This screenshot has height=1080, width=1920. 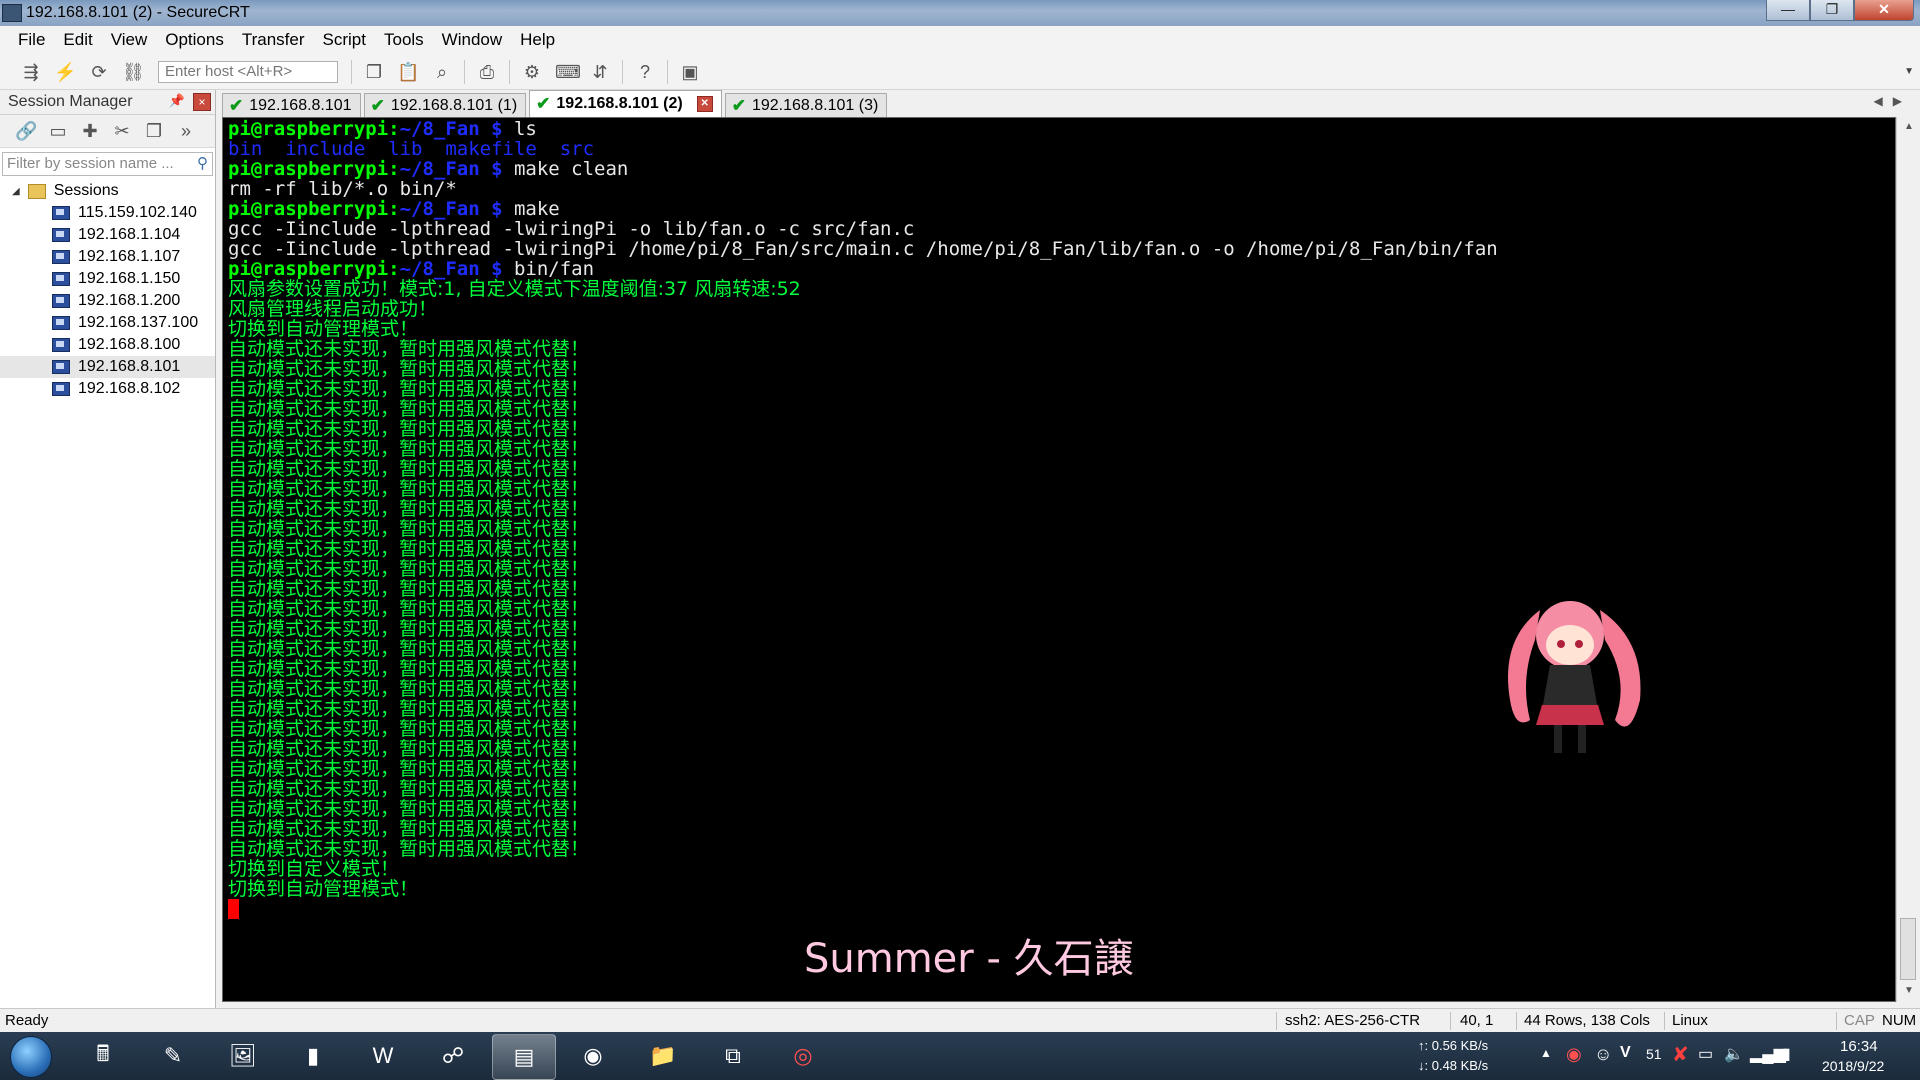 What do you see at coordinates (291, 105) in the screenshot?
I see `tab-session: ✔ 192.168.8.101` at bounding box center [291, 105].